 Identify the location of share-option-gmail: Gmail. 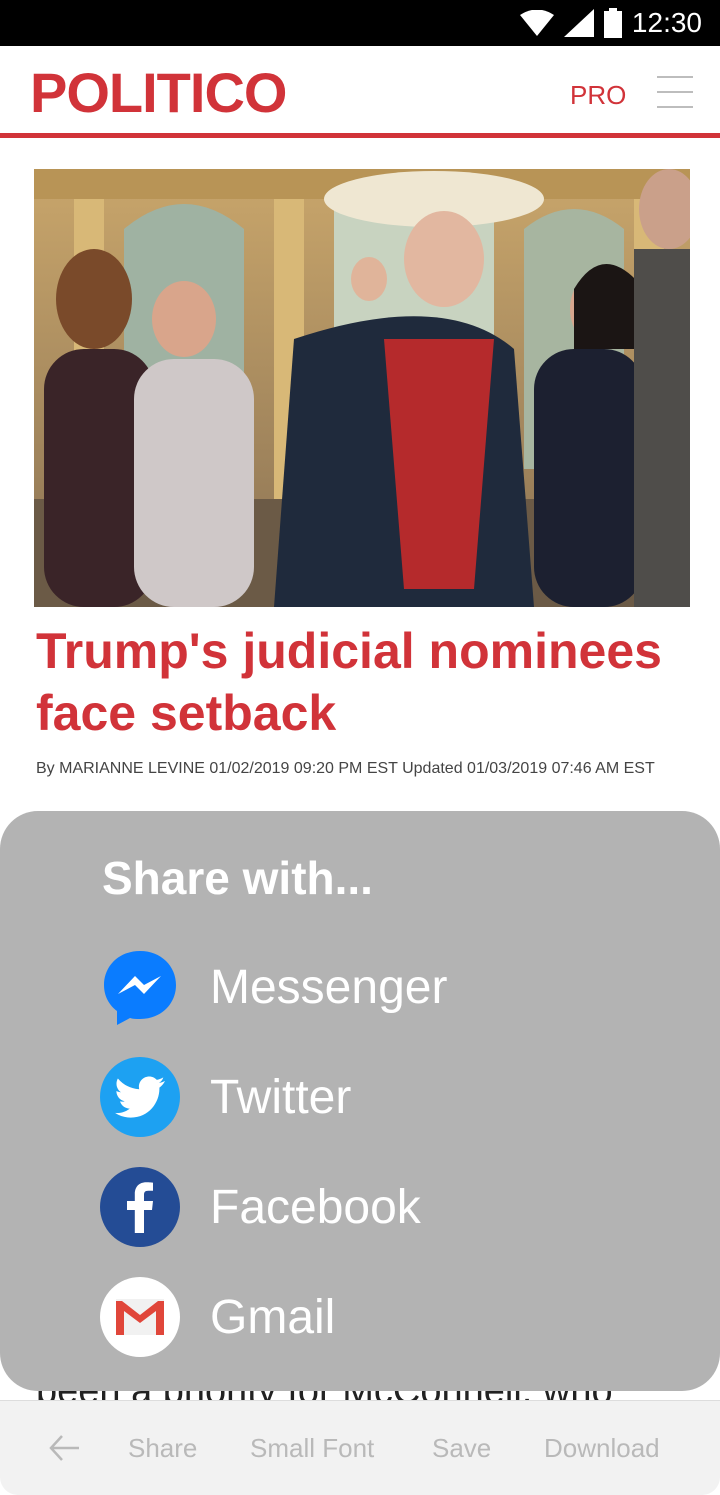
(360, 1317).